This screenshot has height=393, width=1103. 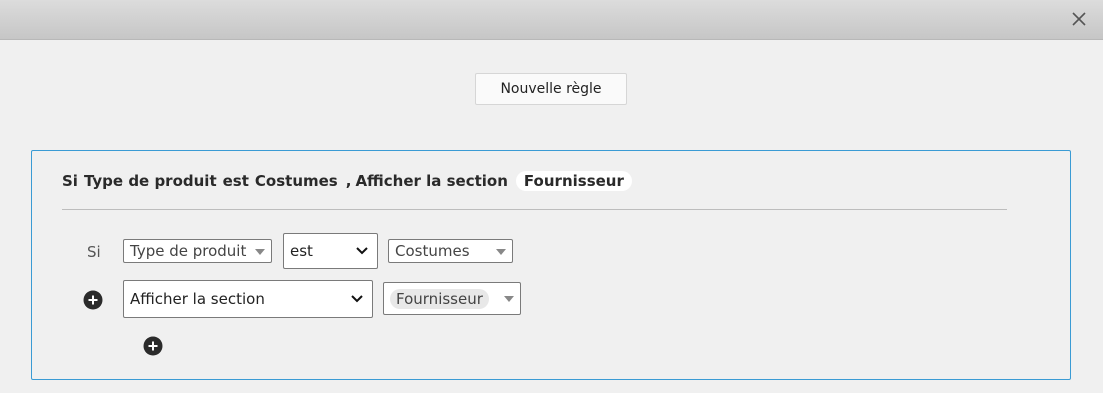 What do you see at coordinates (431, 181) in the screenshot?
I see `summary-action: Afficher la section` at bounding box center [431, 181].